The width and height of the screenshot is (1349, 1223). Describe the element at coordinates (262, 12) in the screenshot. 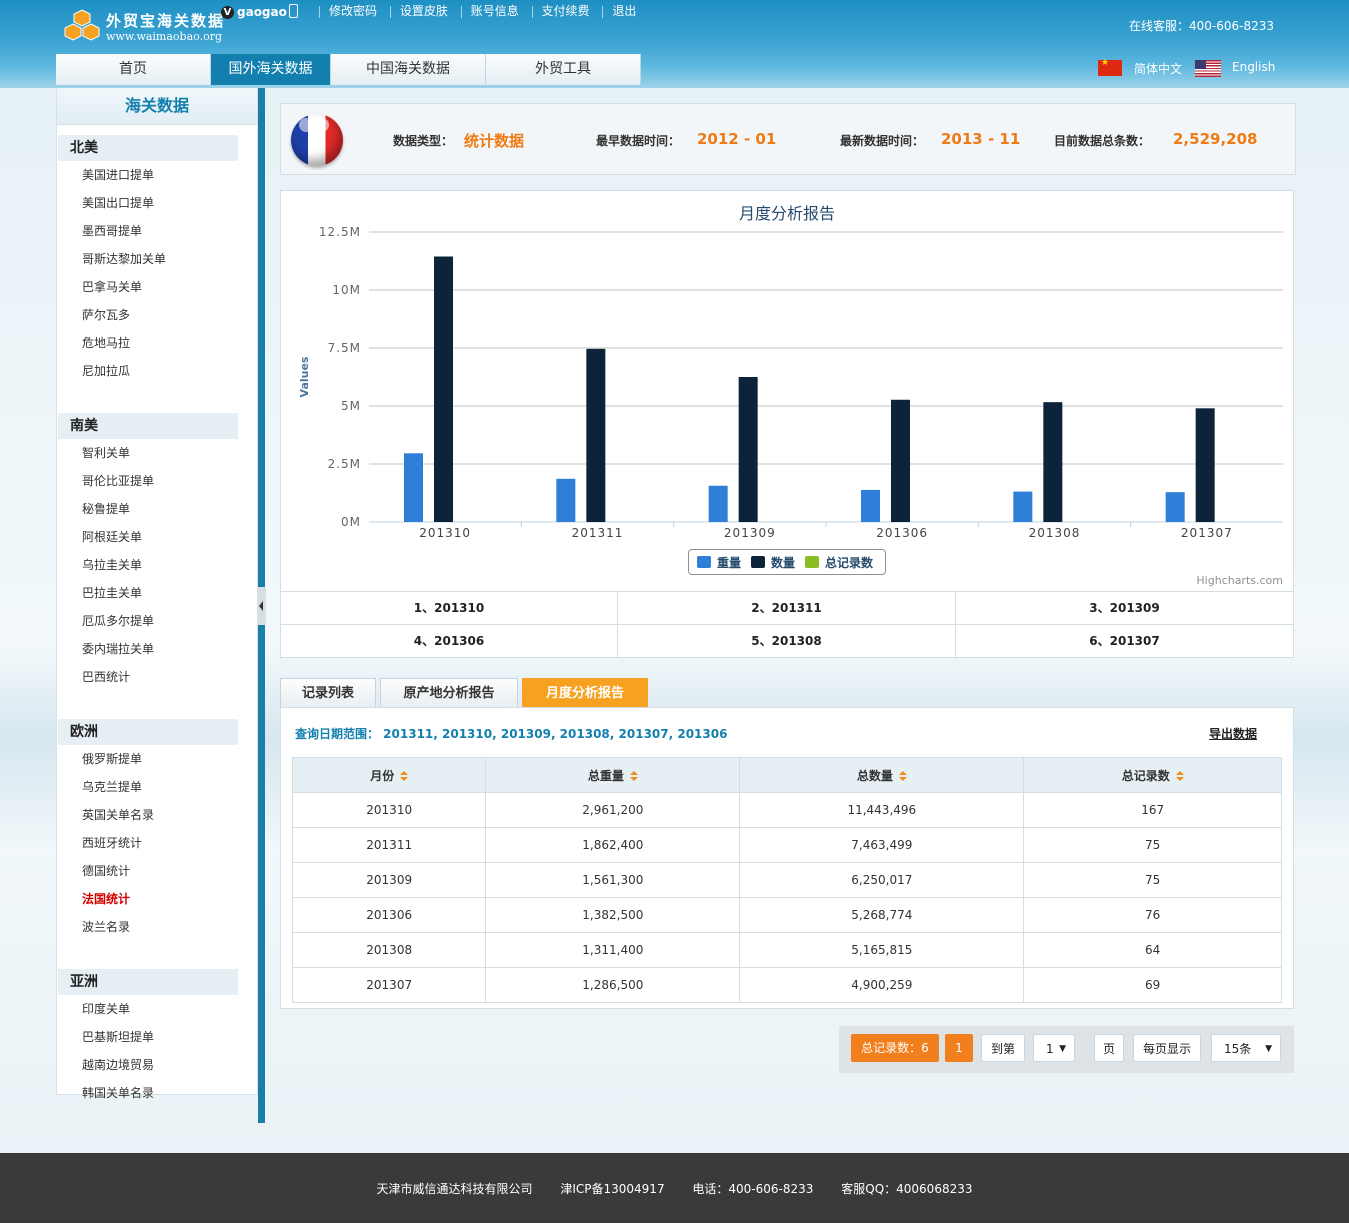

I see `username: gaogao` at that location.